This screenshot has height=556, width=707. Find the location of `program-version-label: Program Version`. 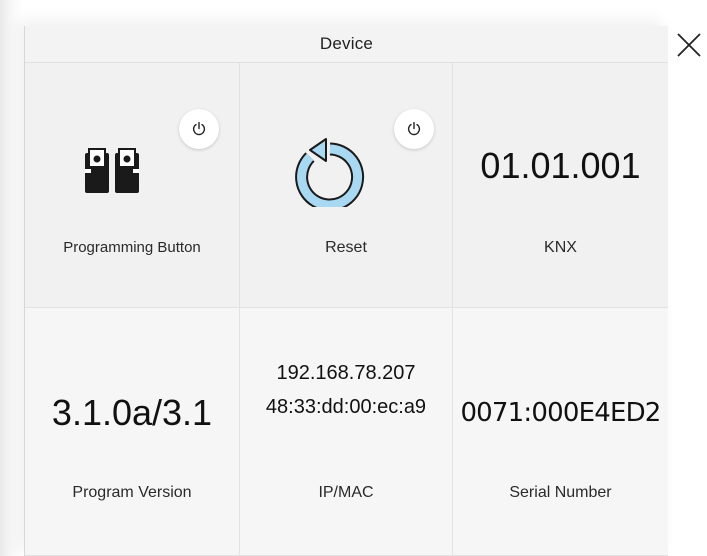

program-version-label: Program Version is located at coordinates (132, 492).